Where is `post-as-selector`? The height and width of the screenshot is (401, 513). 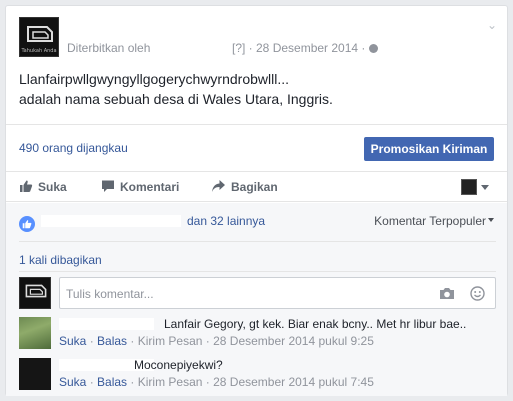
post-as-selector is located at coordinates (475, 187).